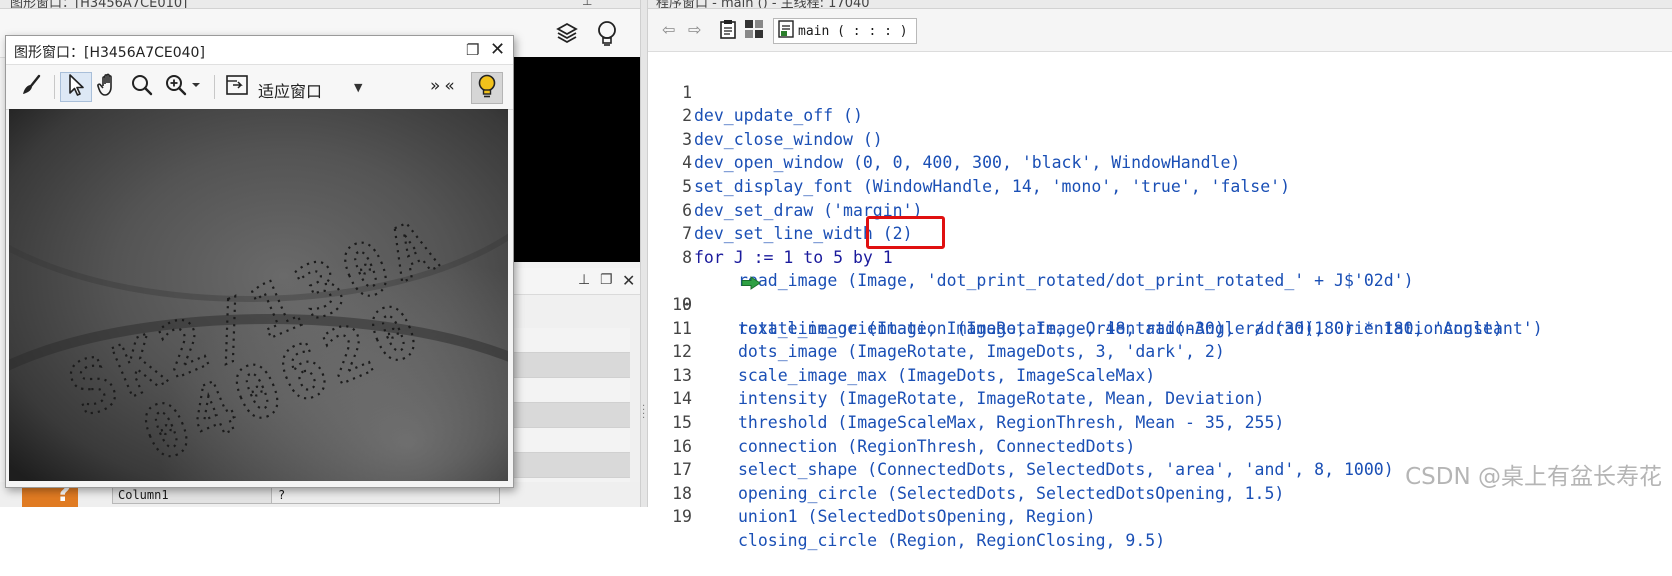 This screenshot has width=1672, height=576. I want to click on fit-window-button, so click(237, 87).